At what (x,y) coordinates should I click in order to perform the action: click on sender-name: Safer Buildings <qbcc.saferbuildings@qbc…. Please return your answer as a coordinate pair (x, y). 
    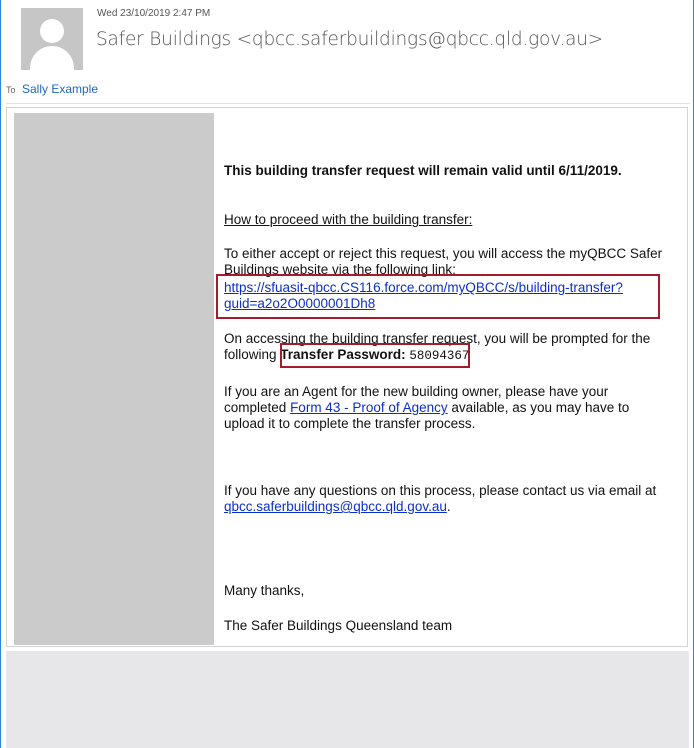
    Looking at the image, I should click on (349, 39).